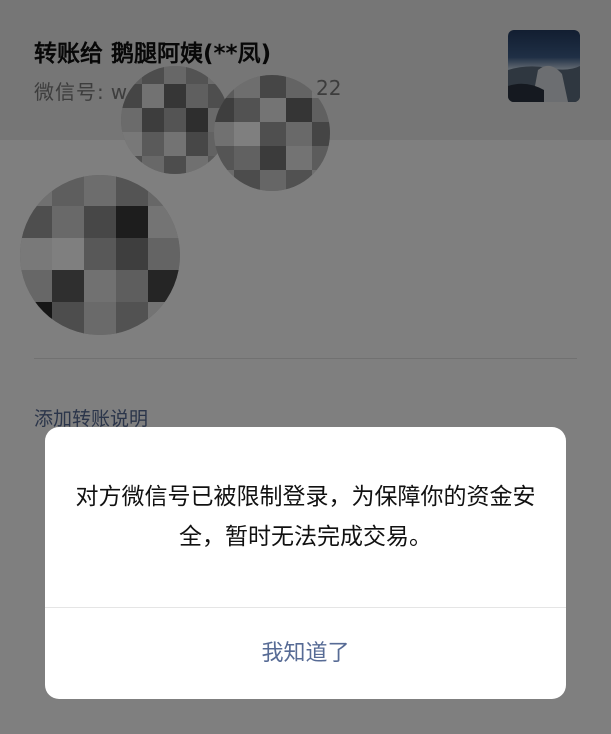 The image size is (611, 734). What do you see at coordinates (305, 653) in the screenshot?
I see `confirm-button: 我知道了` at bounding box center [305, 653].